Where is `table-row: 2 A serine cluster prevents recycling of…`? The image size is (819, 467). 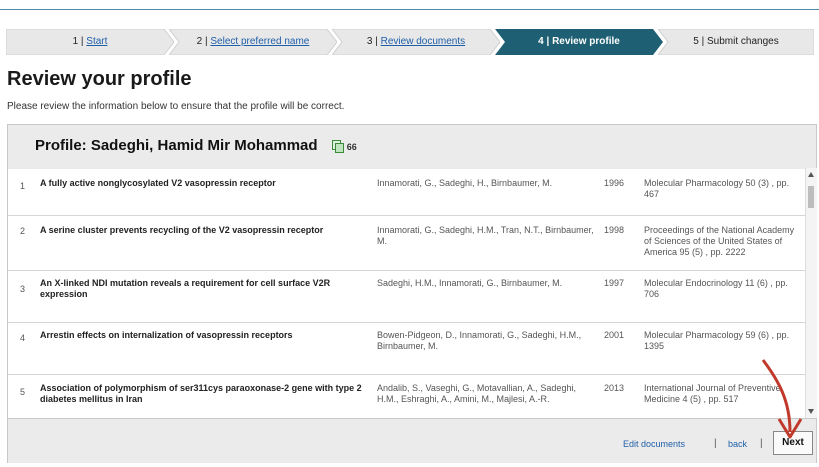
table-row: 2 A serine cluster prevents recycling of… is located at coordinates (406, 243).